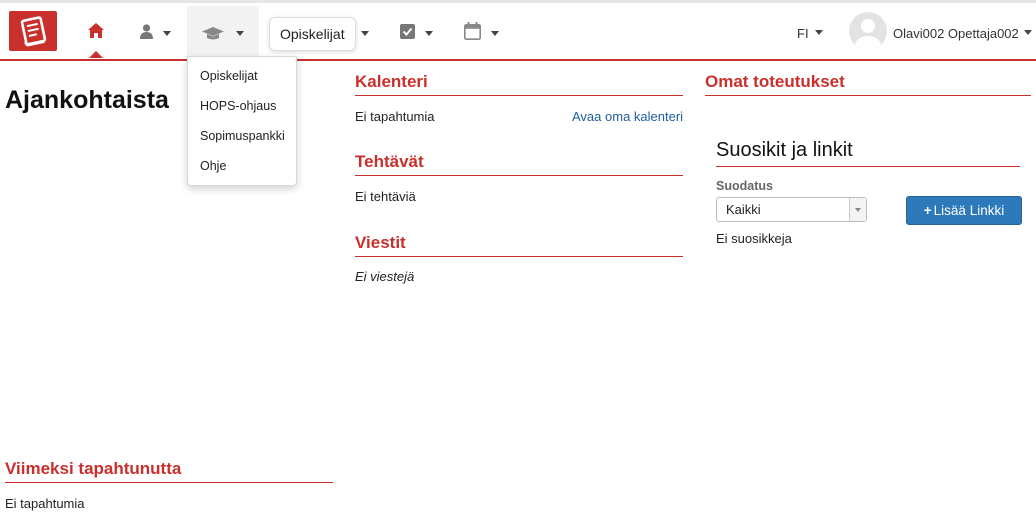 Image resolution: width=1036 pixels, height=532 pixels. Describe the element at coordinates (169, 482) in the screenshot. I see `recent-divider` at that location.